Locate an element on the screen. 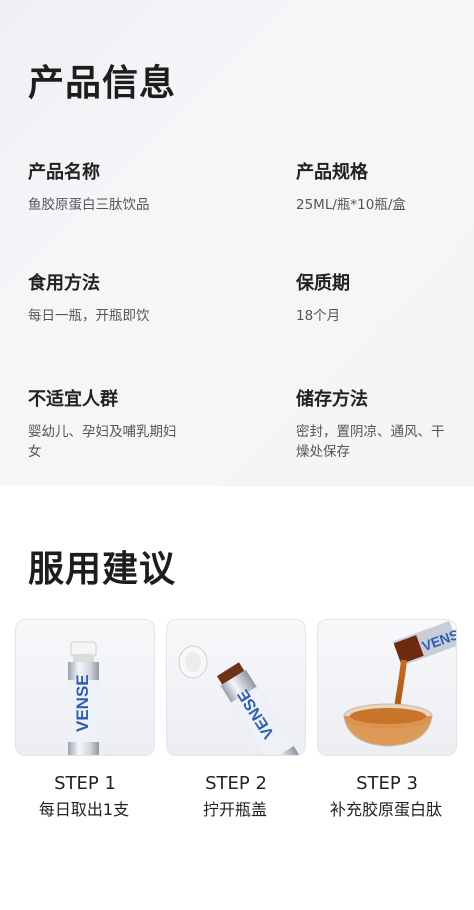  field-value: 鱼胶原蛋白三肽饮品 is located at coordinates (89, 205).